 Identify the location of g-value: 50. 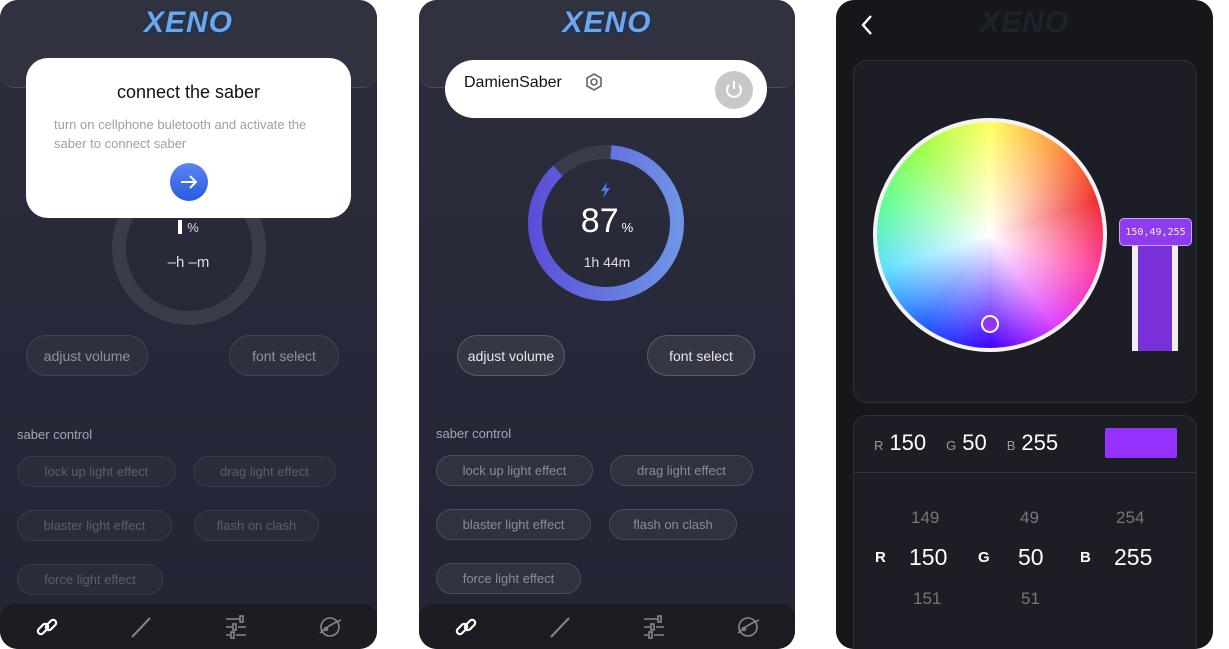
(974, 442).